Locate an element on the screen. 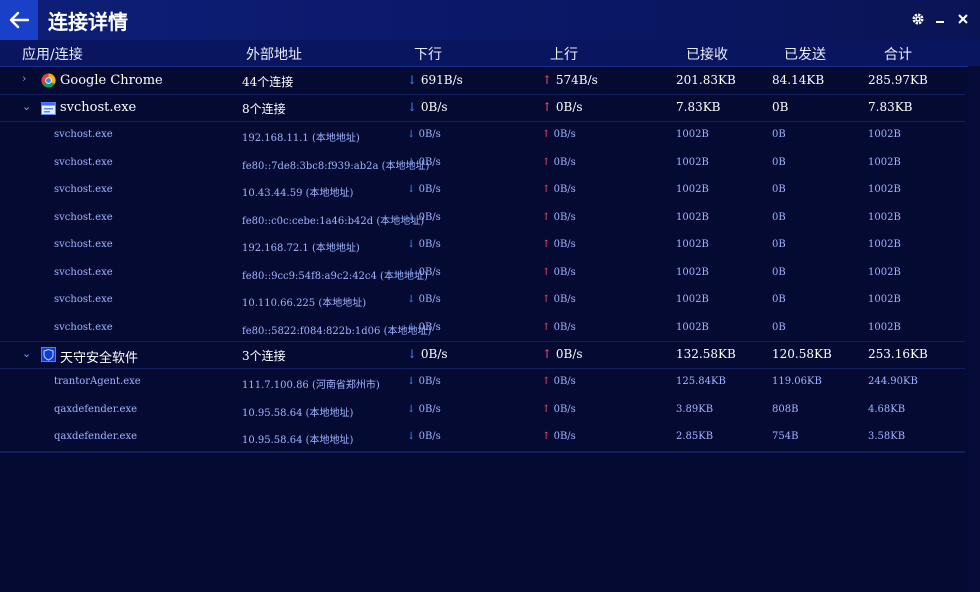 This screenshot has height=592, width=980. cell-name: 天守安全软件 is located at coordinates (99, 356).